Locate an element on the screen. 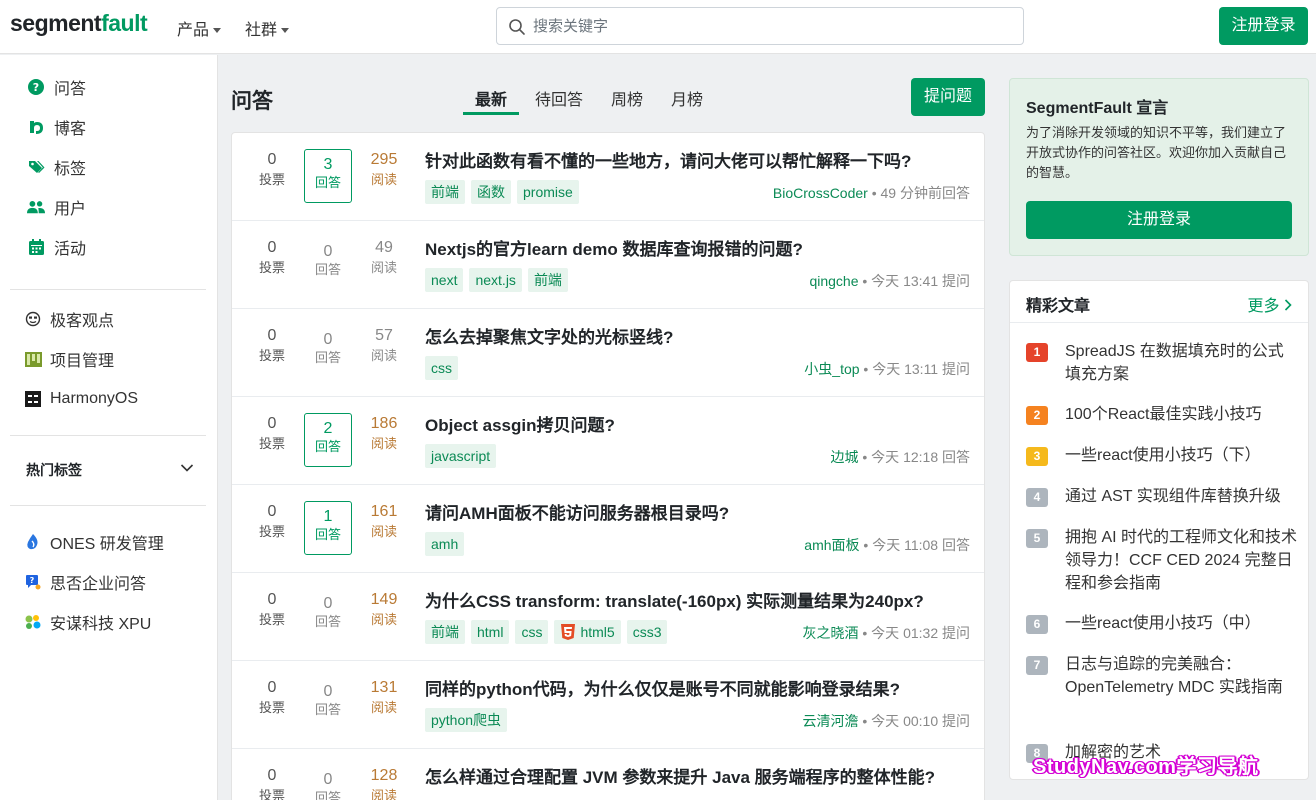  article-title: 一些react使用小技巧（中） is located at coordinates (1181, 623).